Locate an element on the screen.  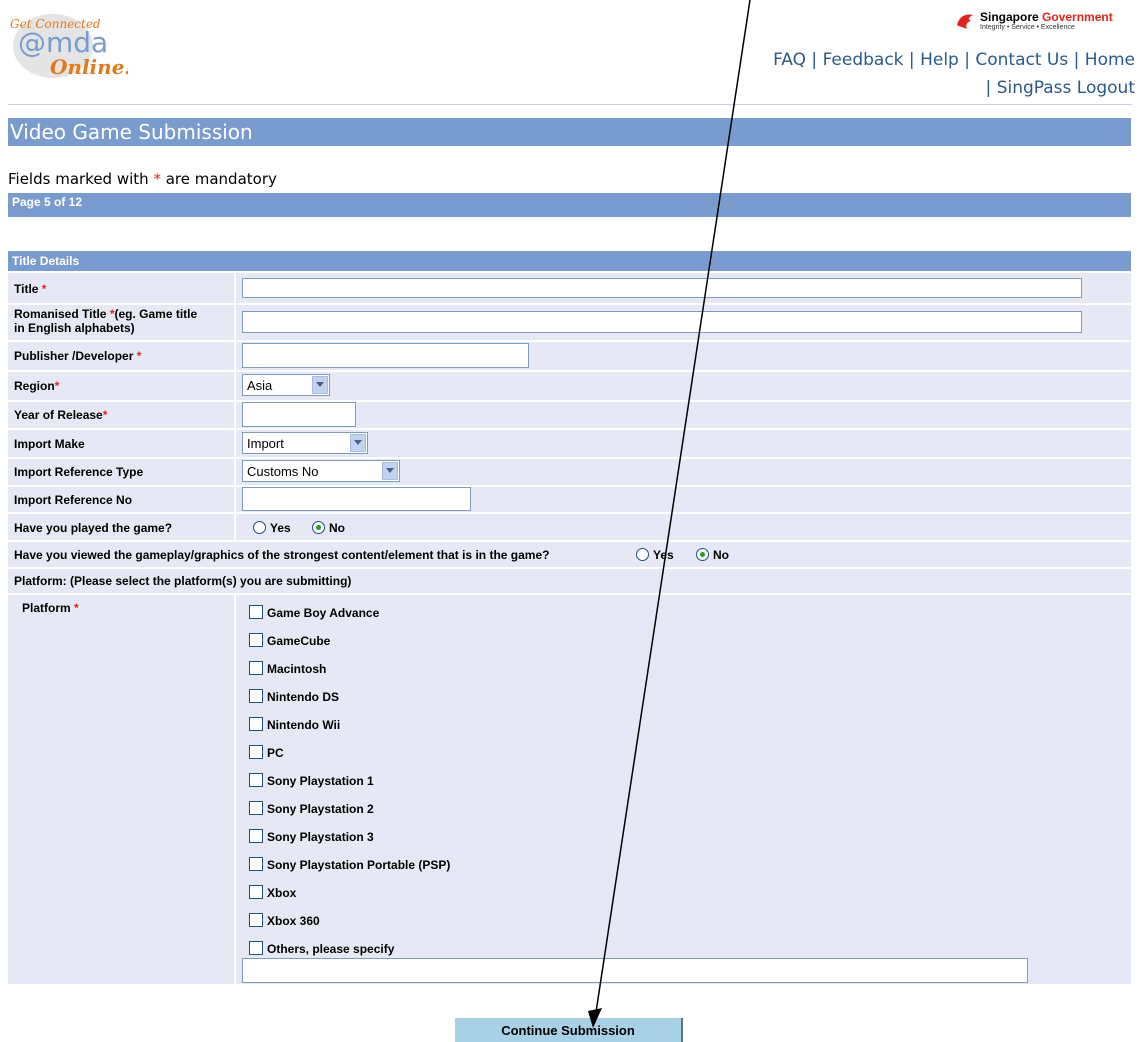
romanised-title-input is located at coordinates (662, 322).